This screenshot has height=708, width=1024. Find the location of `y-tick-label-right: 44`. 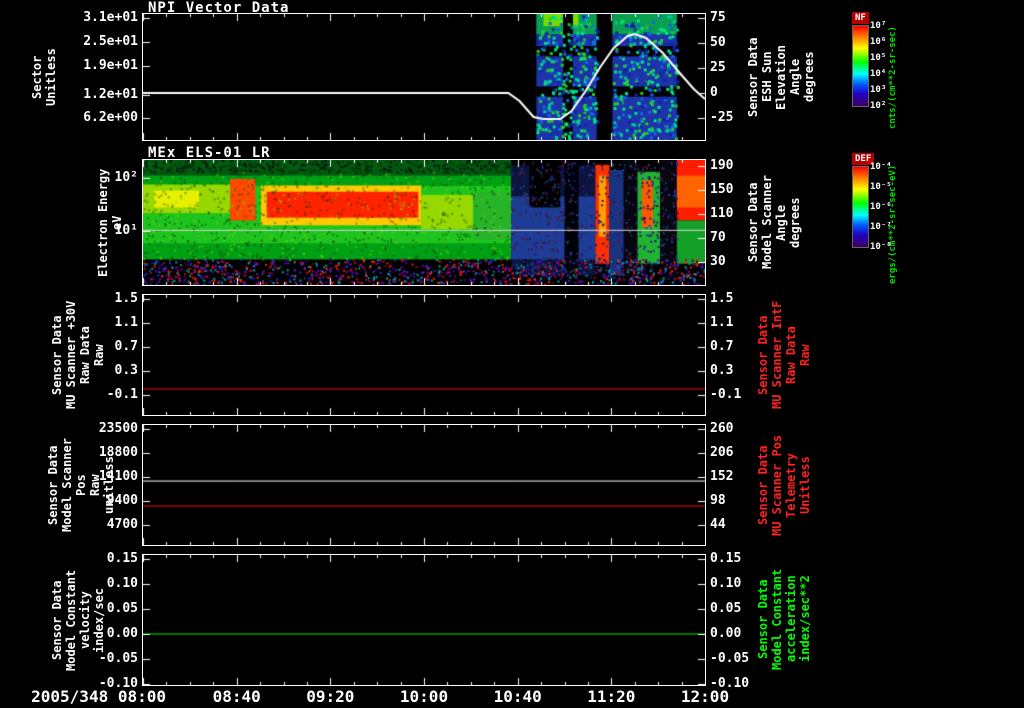

y-tick-label-right: 44 is located at coordinates (718, 524).